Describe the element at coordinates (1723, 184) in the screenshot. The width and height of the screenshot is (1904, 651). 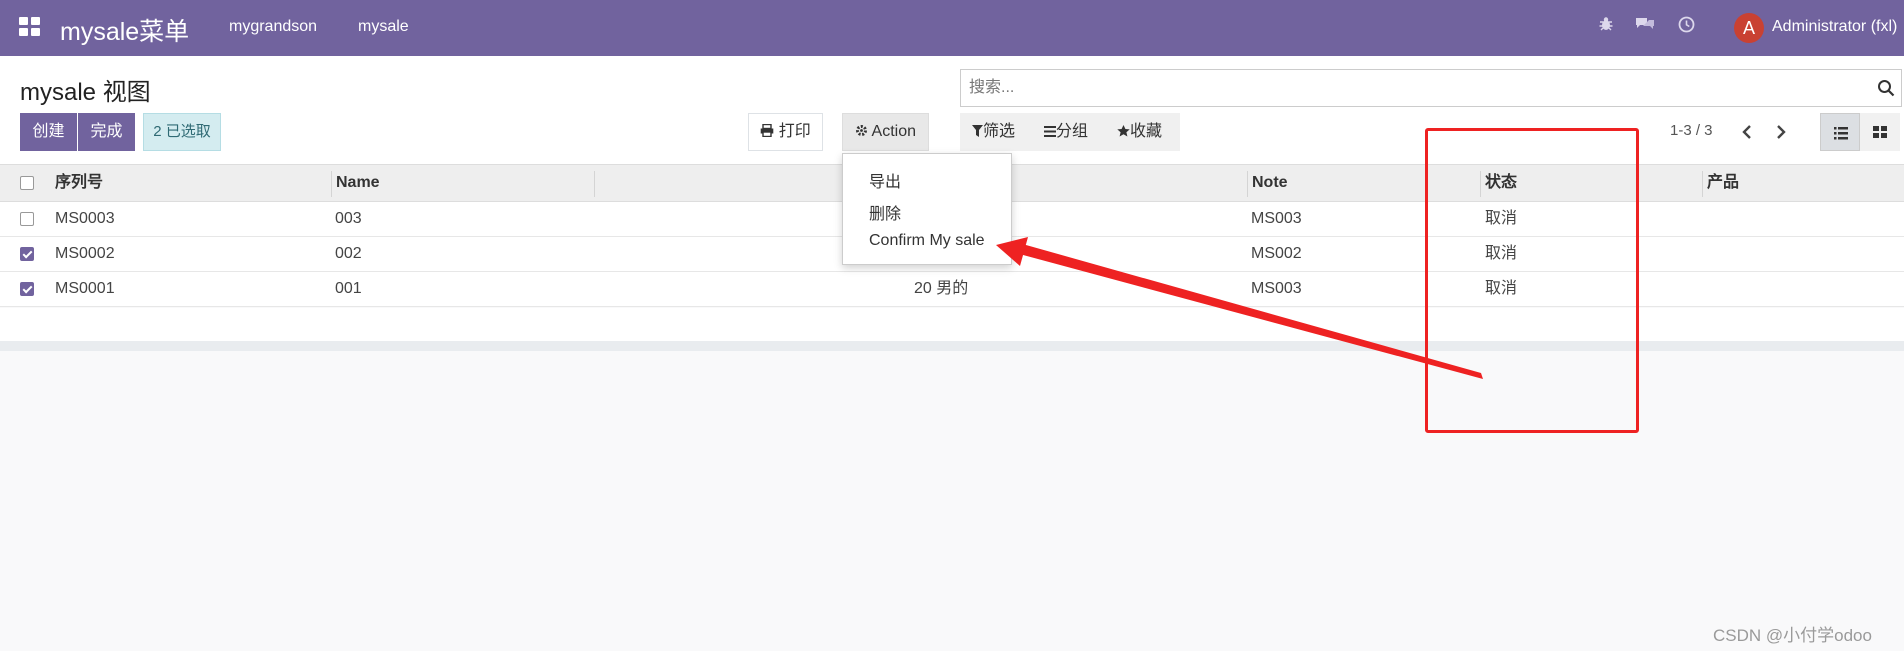
I see `column-header-product: 产品` at that location.